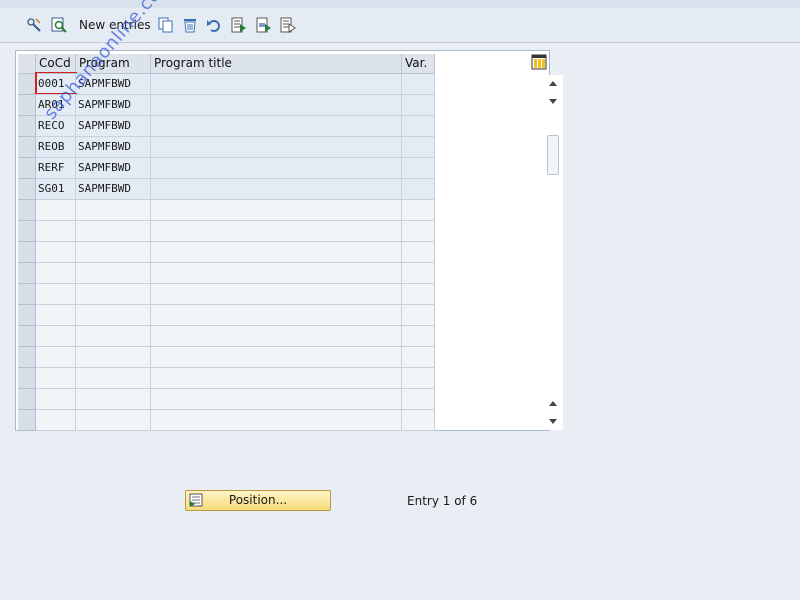  What do you see at coordinates (34, 25) in the screenshot?
I see `display-change-icon` at bounding box center [34, 25].